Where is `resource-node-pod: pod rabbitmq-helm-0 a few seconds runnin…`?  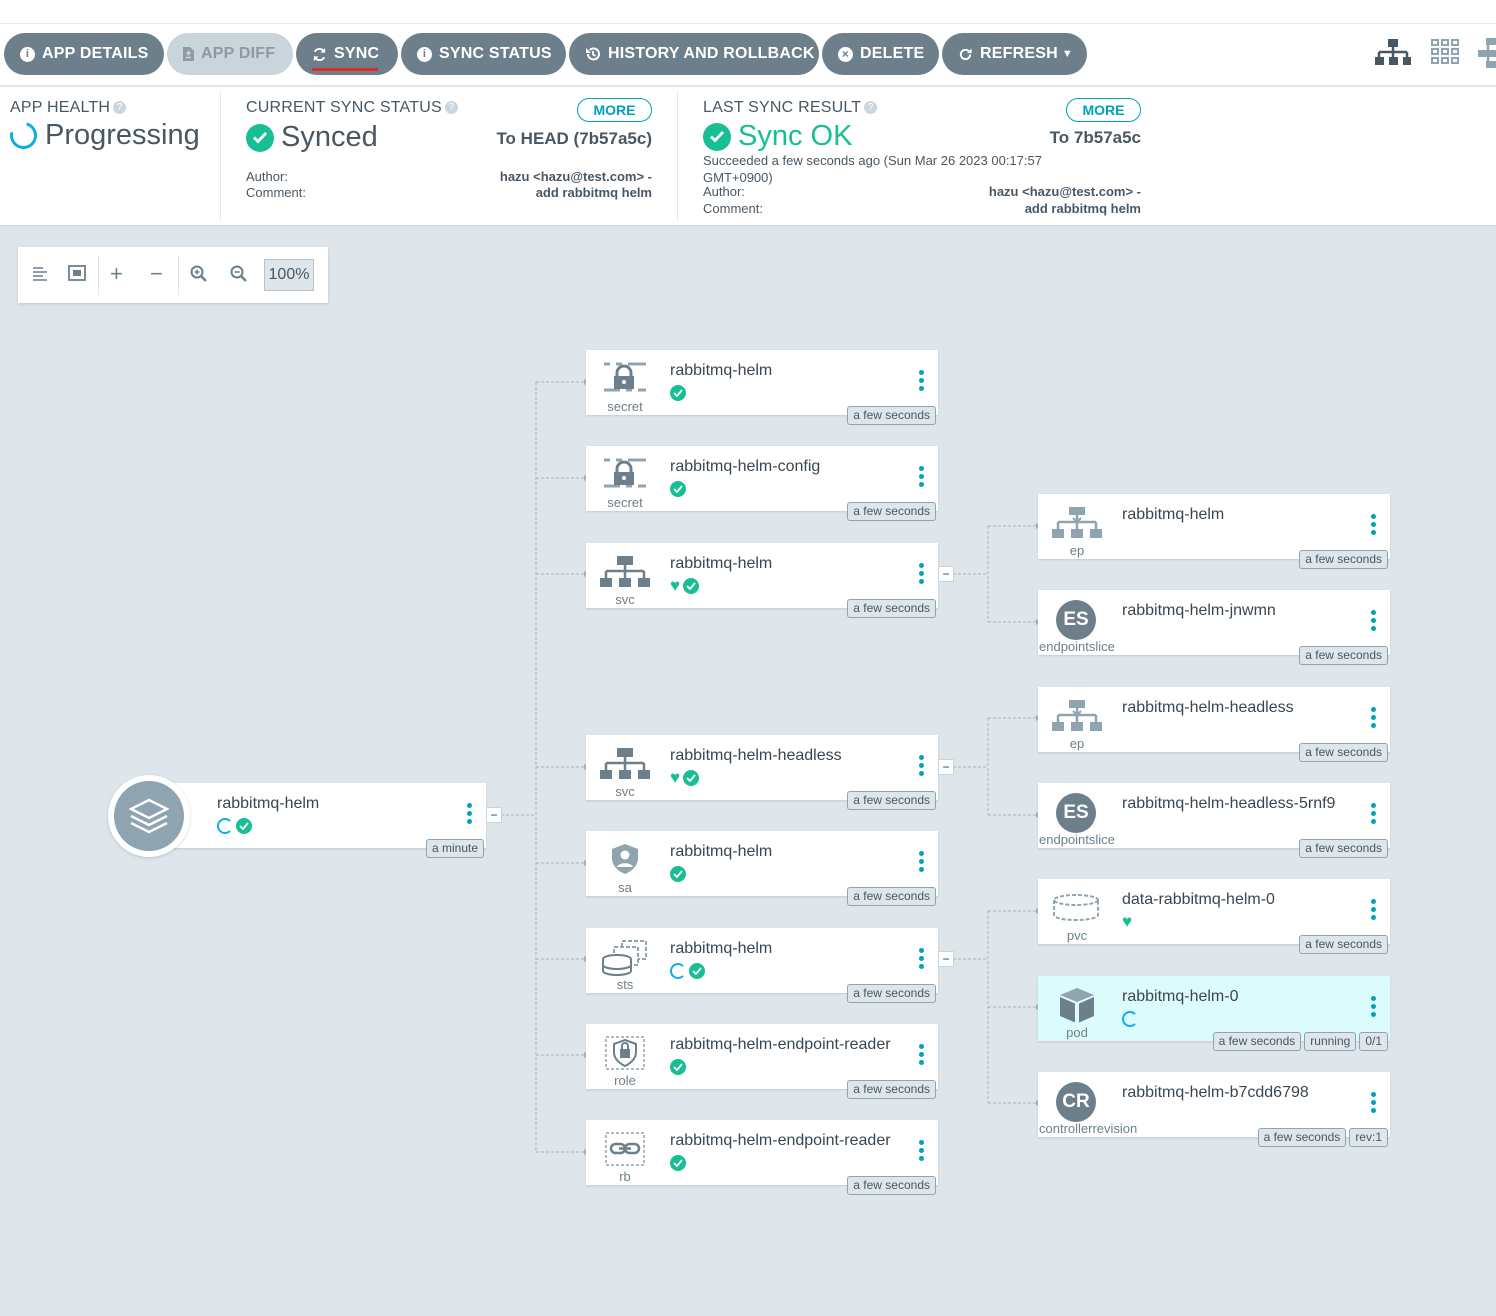
resource-node-pod: pod rabbitmq-helm-0 a few seconds runnin… is located at coordinates (1214, 1013).